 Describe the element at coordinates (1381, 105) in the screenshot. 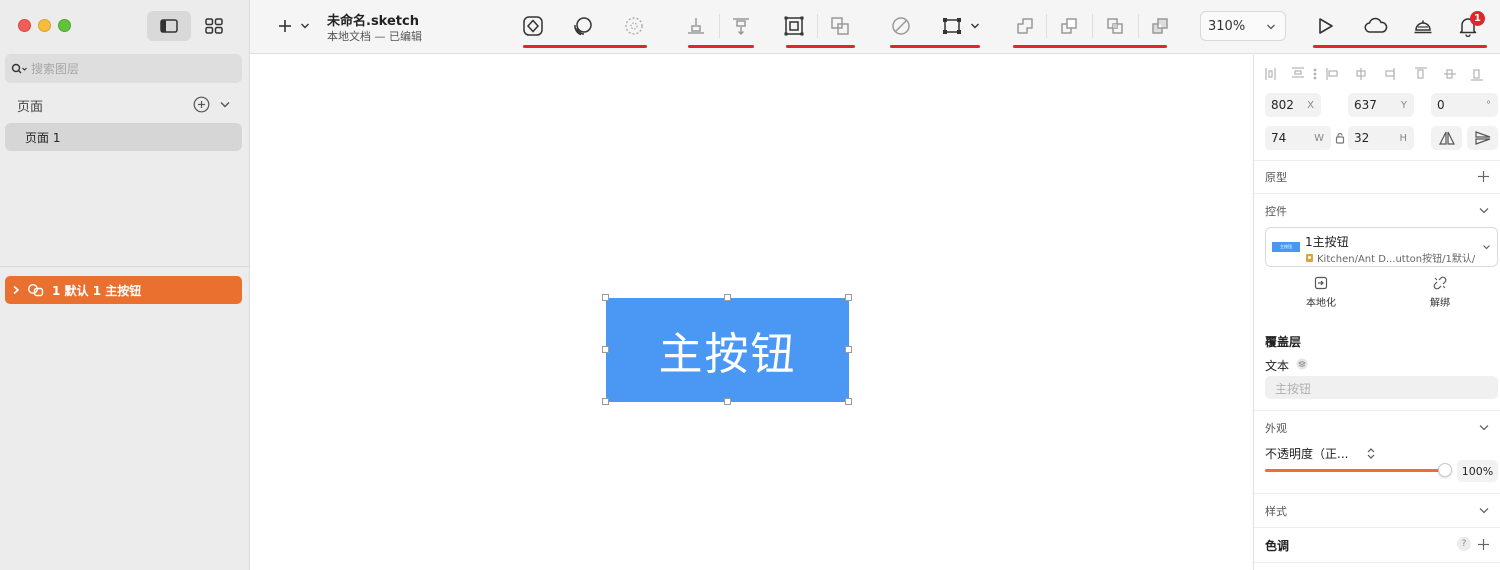

I see `y-position-field: 637 Y` at that location.